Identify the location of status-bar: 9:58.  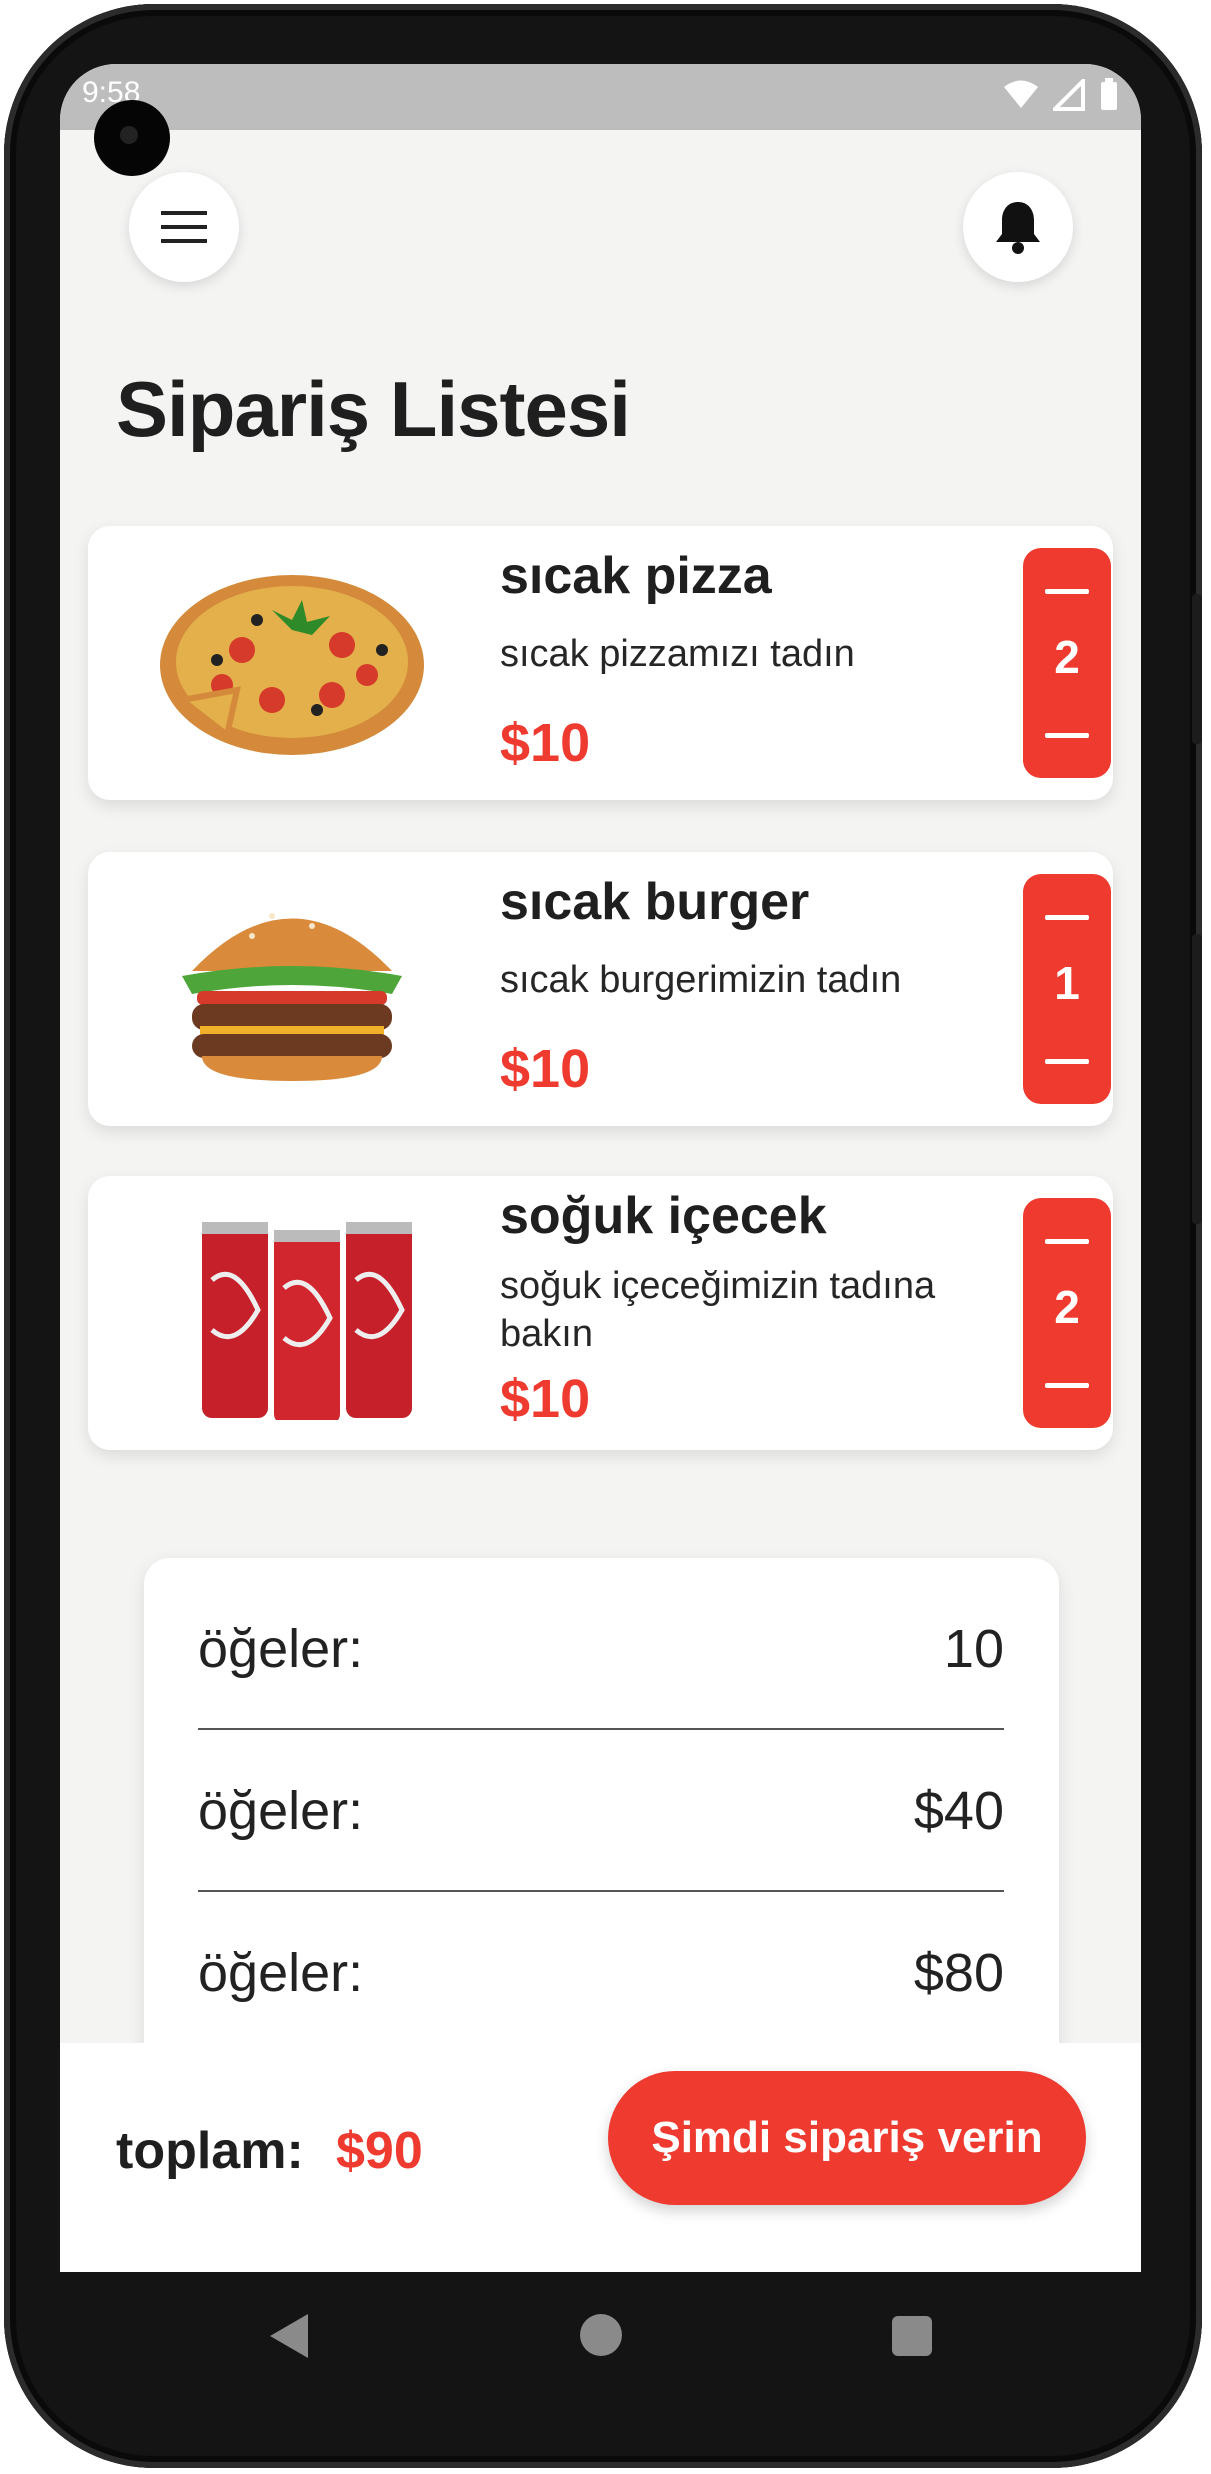
(600, 97).